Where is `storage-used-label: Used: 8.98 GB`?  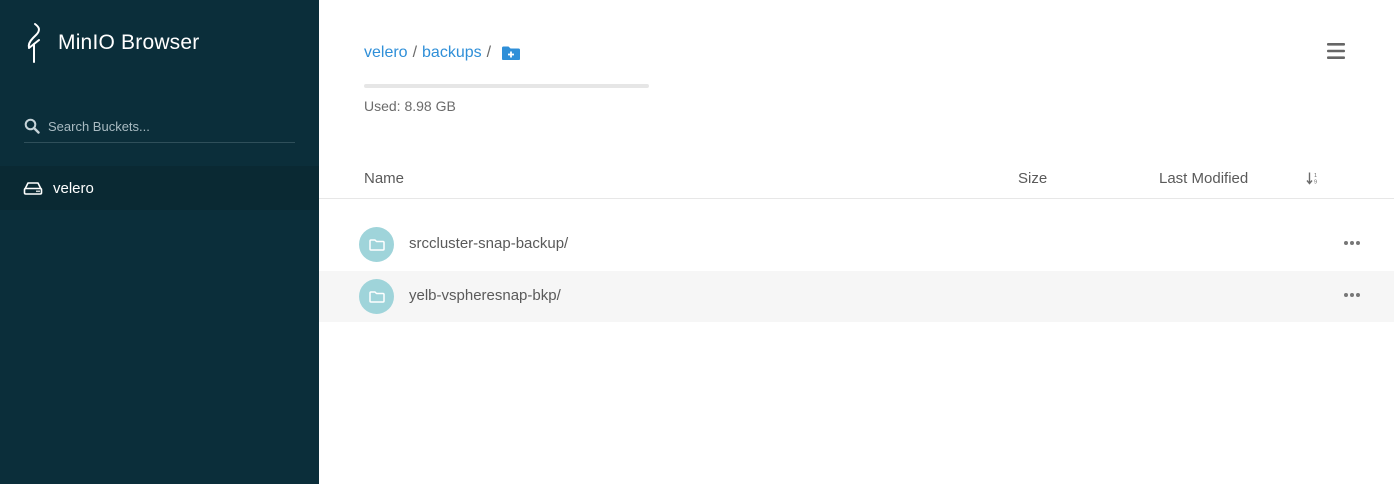
storage-used-label: Used: 8.98 GB is located at coordinates (410, 106).